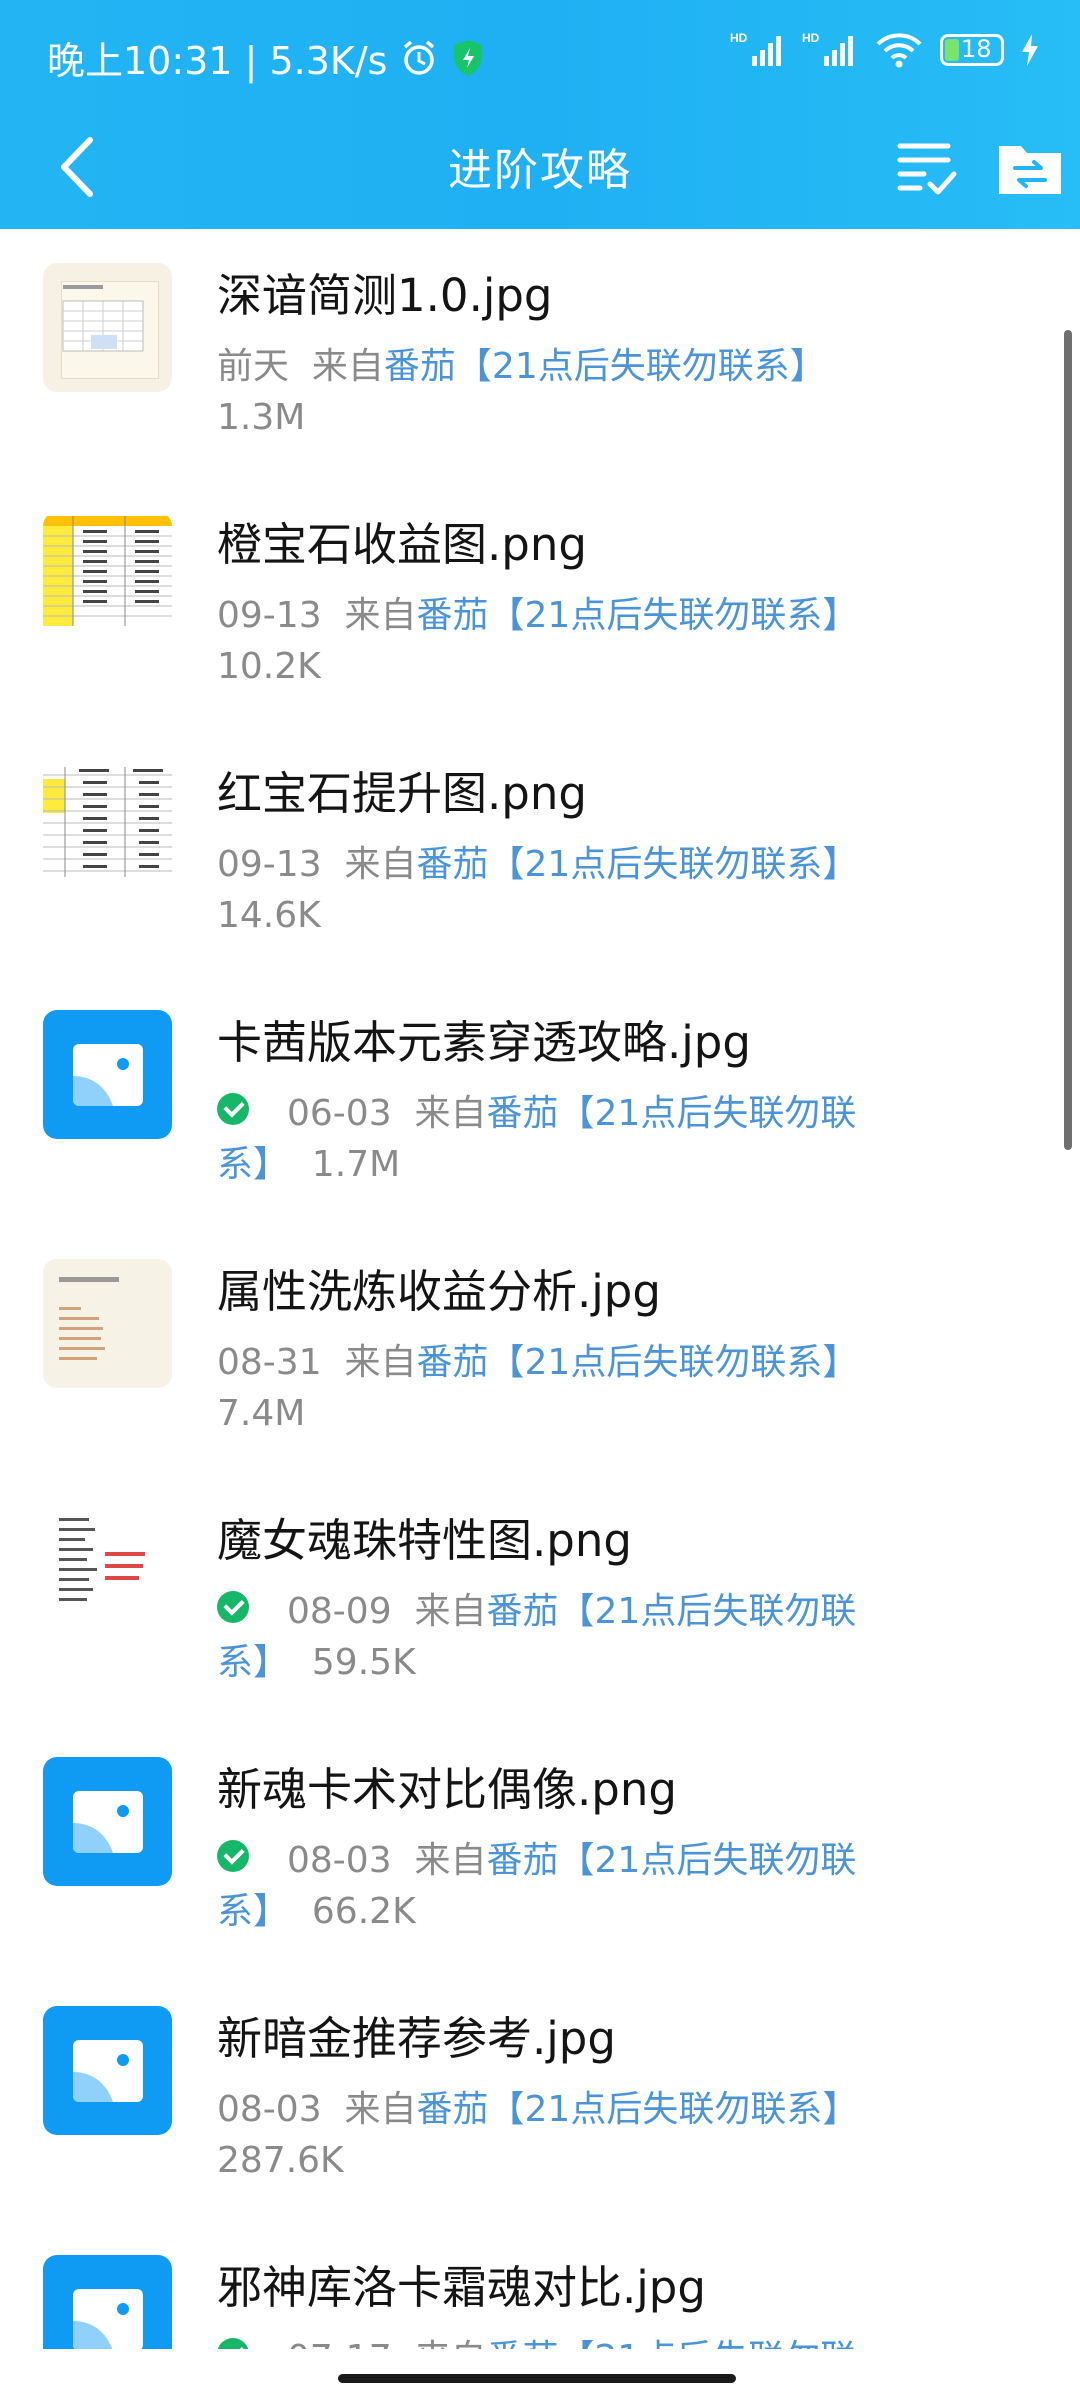  Describe the element at coordinates (424, 1540) in the screenshot. I see `file-name: 魔女魂珠特性图.png` at that location.